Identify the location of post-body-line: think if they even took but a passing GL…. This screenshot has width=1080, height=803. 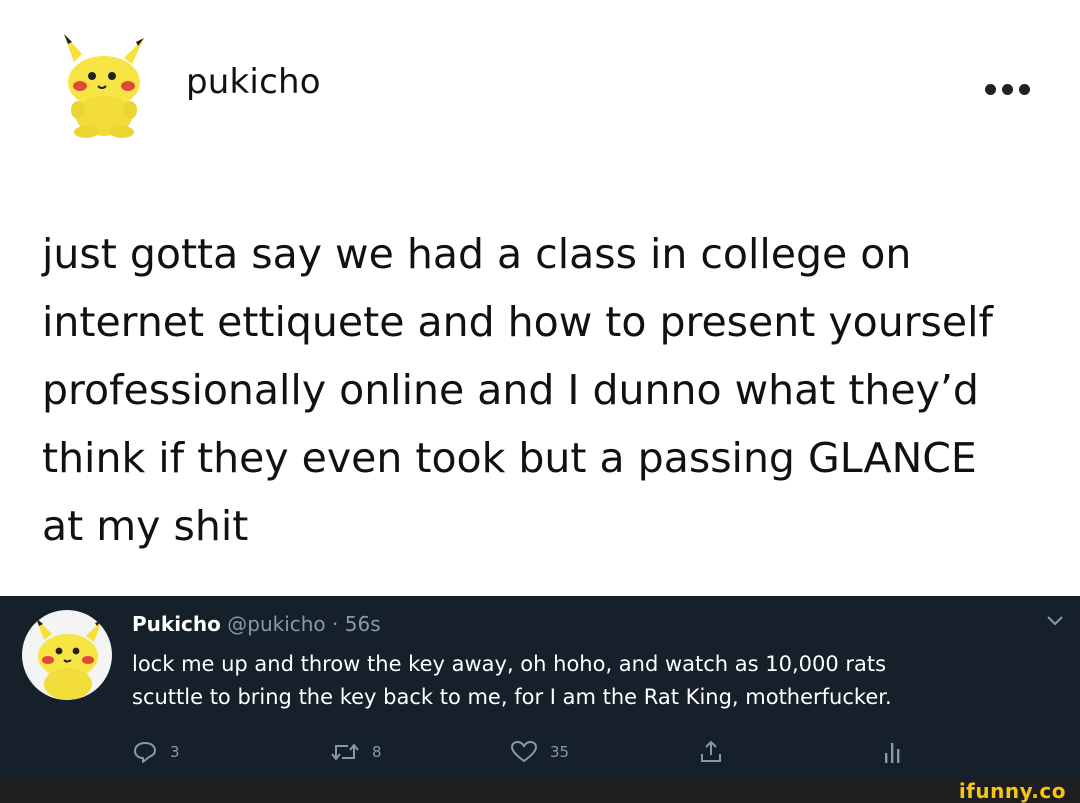
(509, 458).